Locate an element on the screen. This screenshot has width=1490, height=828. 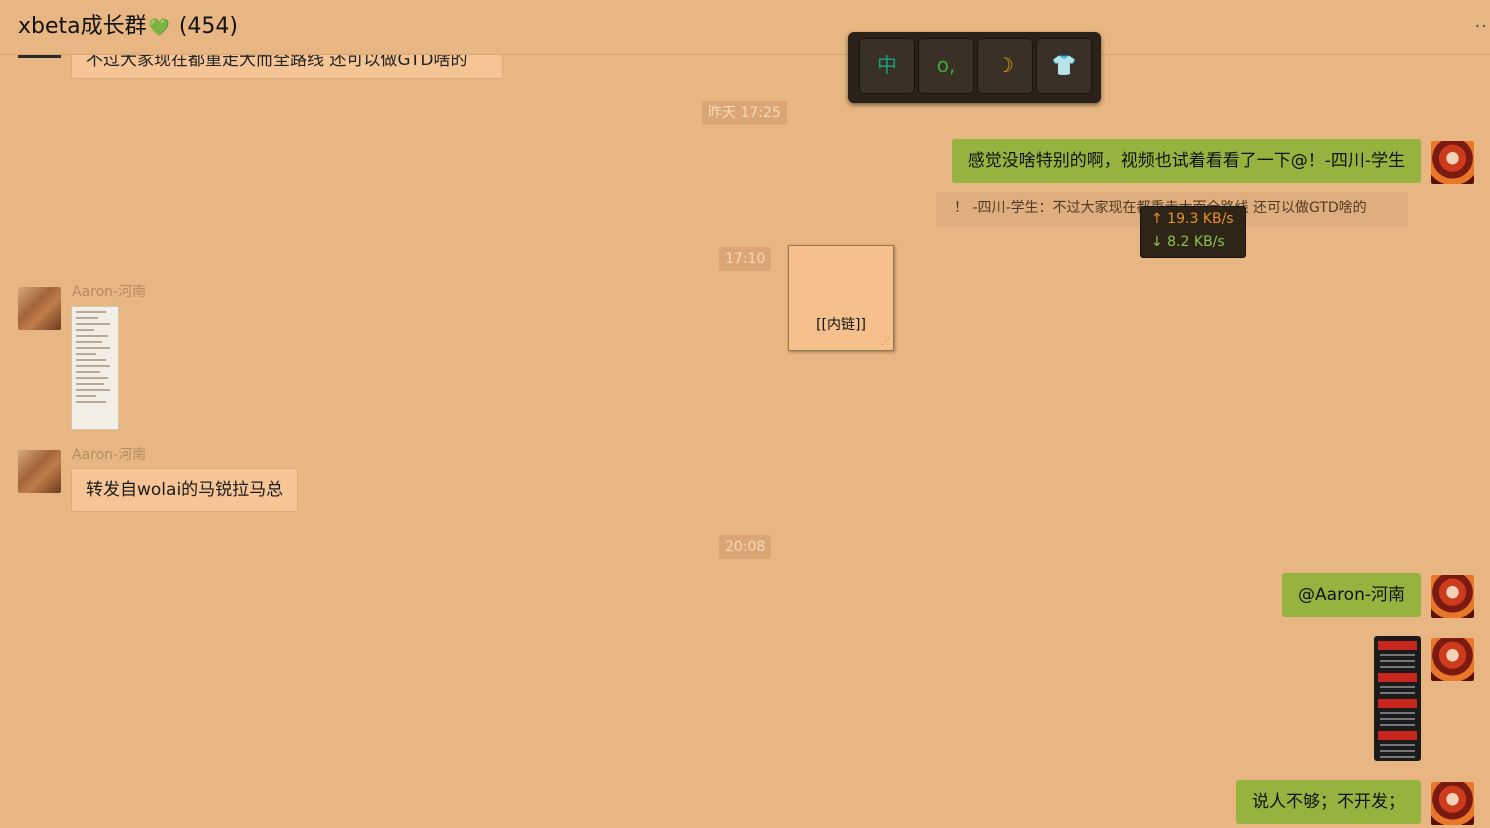
message-bubble-self: @Aaron-河南 is located at coordinates (1351, 595).